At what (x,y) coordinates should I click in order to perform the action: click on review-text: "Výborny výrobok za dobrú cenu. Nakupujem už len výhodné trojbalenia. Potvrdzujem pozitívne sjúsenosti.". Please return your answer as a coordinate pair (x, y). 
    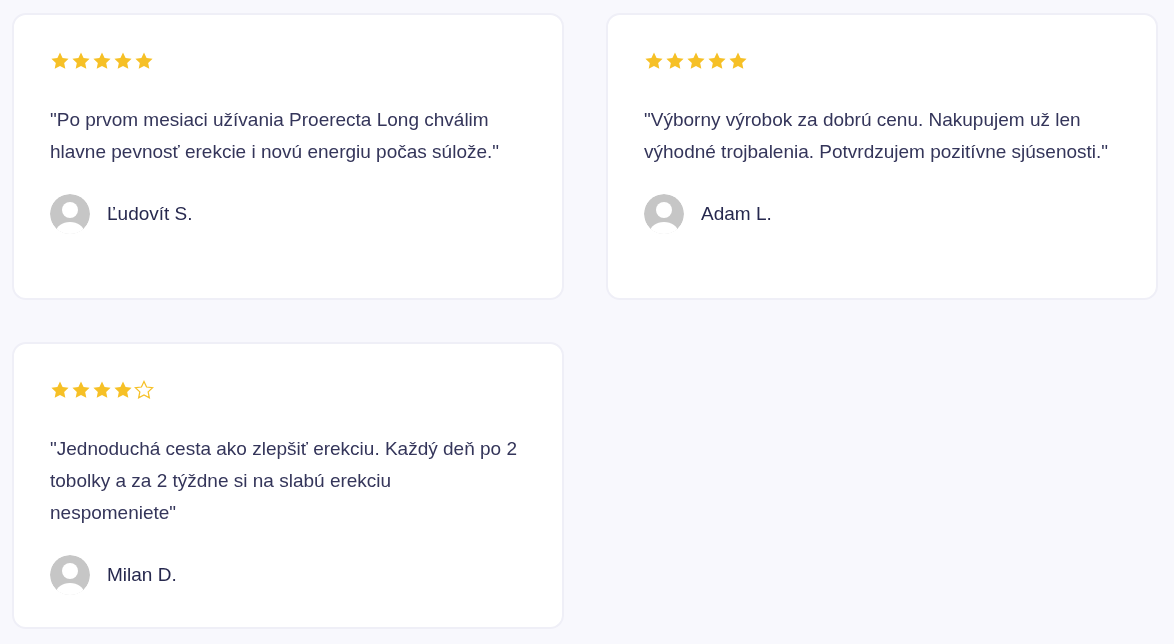
    Looking at the image, I should click on (877, 136).